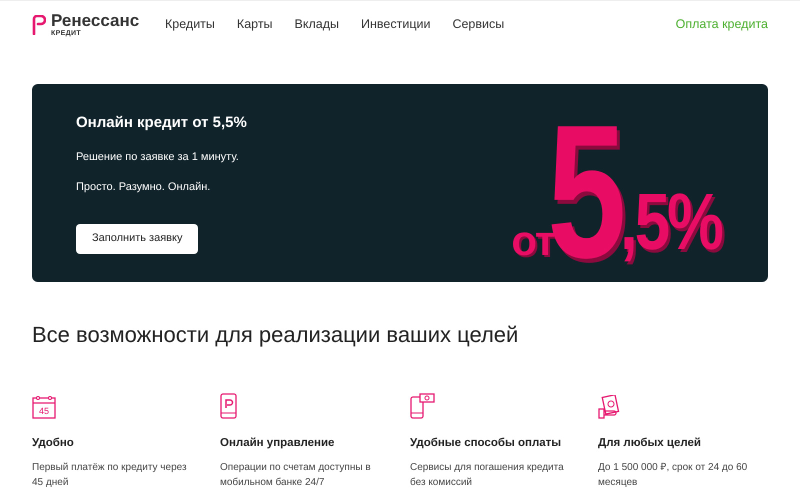 The width and height of the screenshot is (800, 502). What do you see at coordinates (395, 24) in the screenshot?
I see `nav-link: Инвестиции` at bounding box center [395, 24].